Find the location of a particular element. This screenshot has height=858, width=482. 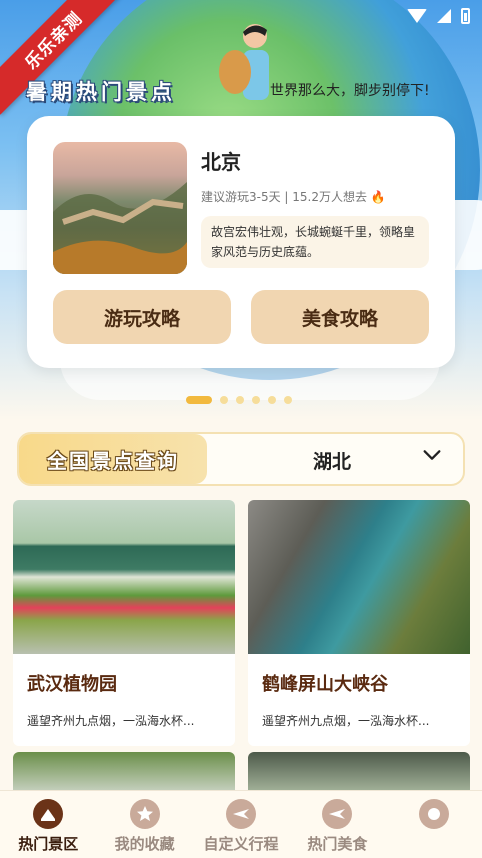

hero-slogan: 世界那么大，脚步别停下! is located at coordinates (350, 91).